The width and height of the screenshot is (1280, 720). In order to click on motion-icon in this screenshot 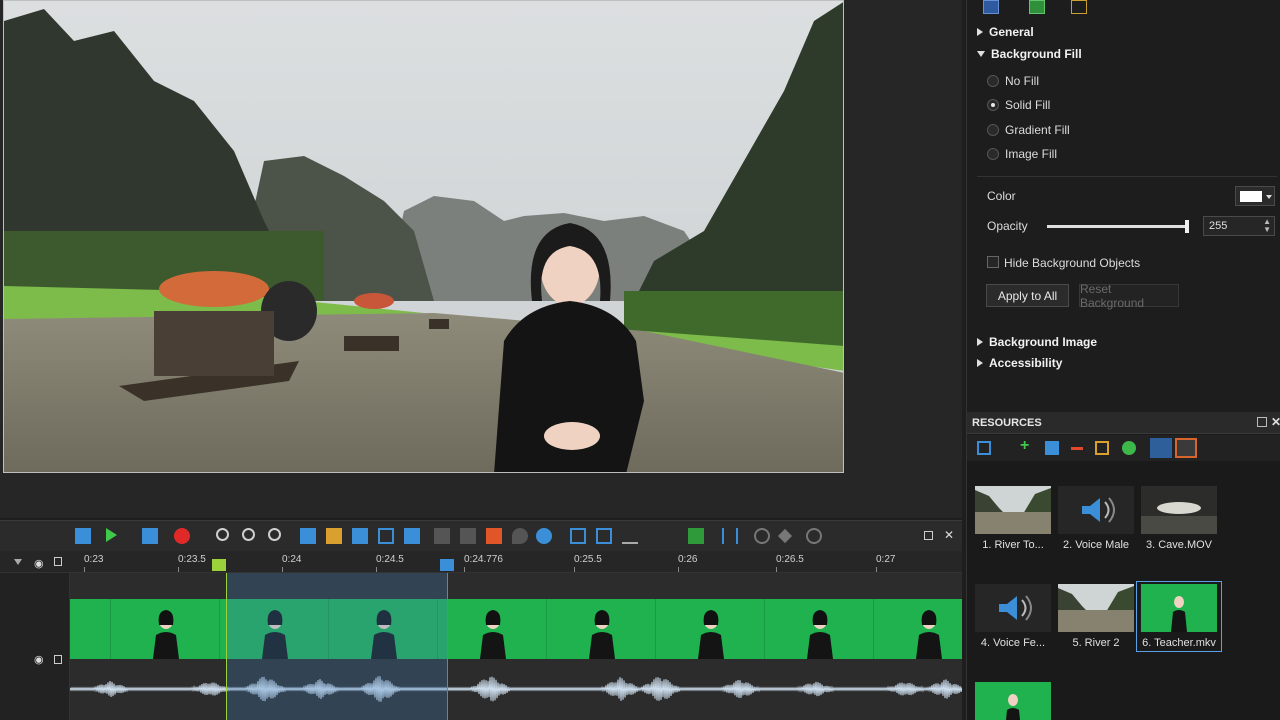, I will do `click(494, 536)`.